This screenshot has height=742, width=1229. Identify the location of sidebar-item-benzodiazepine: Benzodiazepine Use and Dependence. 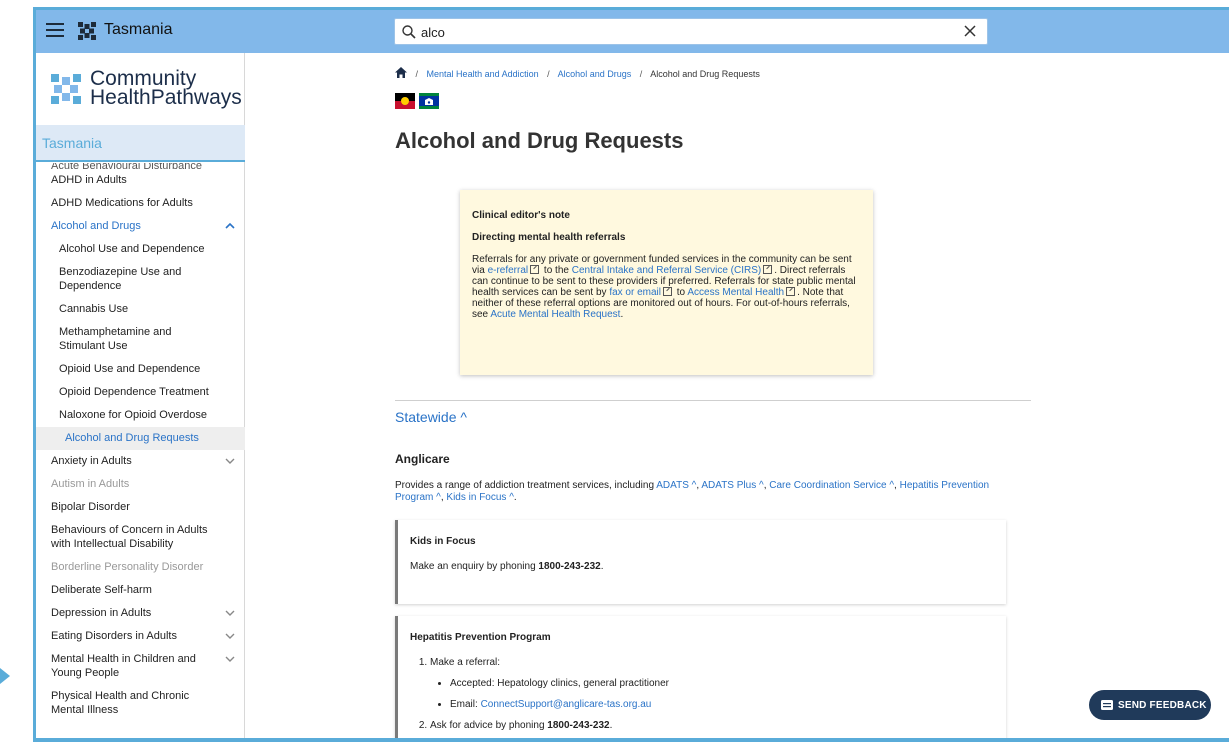
(140, 279).